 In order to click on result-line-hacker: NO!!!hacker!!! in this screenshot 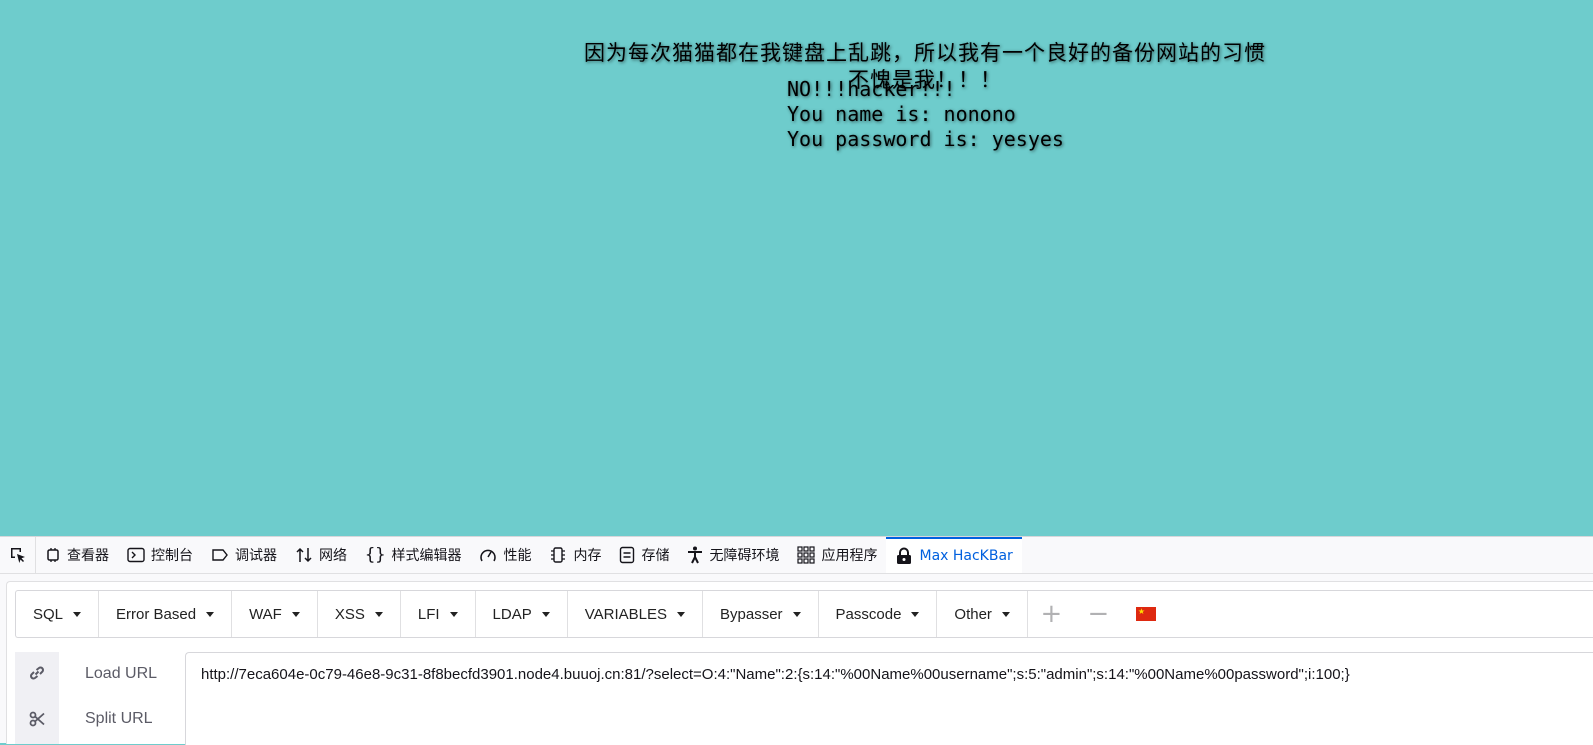, I will do `click(871, 89)`.